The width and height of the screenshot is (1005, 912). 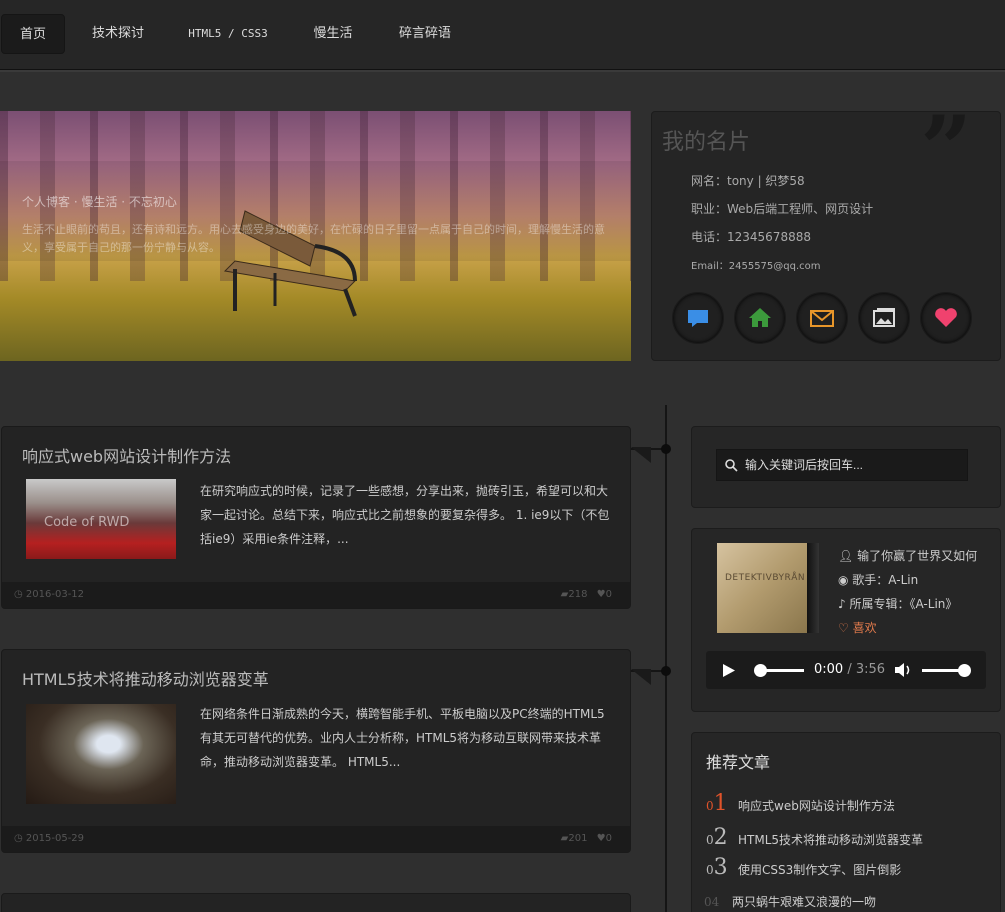 I want to click on volume-icon, so click(x=903, y=670).